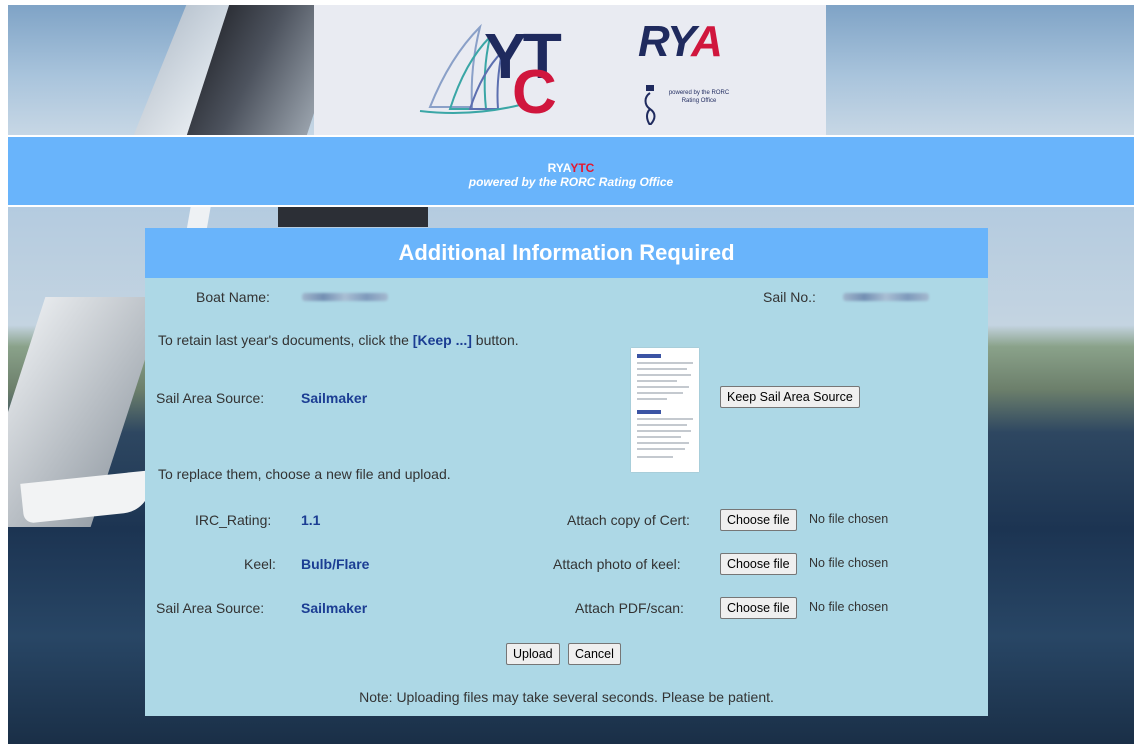 Image resolution: width=1134 pixels, height=744 pixels. What do you see at coordinates (680, 41) in the screenshot?
I see `rya-logo: RYA` at bounding box center [680, 41].